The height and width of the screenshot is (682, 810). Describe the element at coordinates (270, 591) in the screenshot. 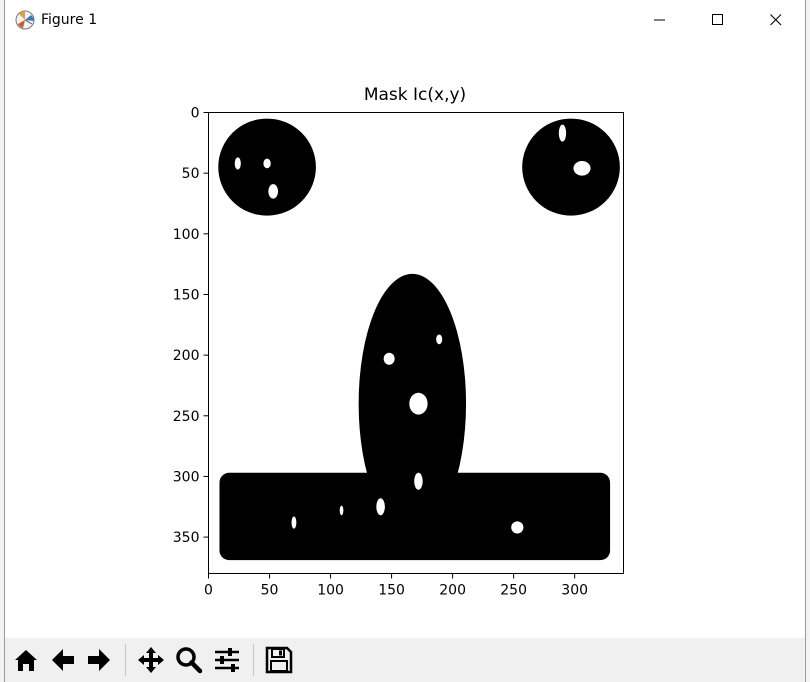

I see `x-tick-label: 50` at that location.